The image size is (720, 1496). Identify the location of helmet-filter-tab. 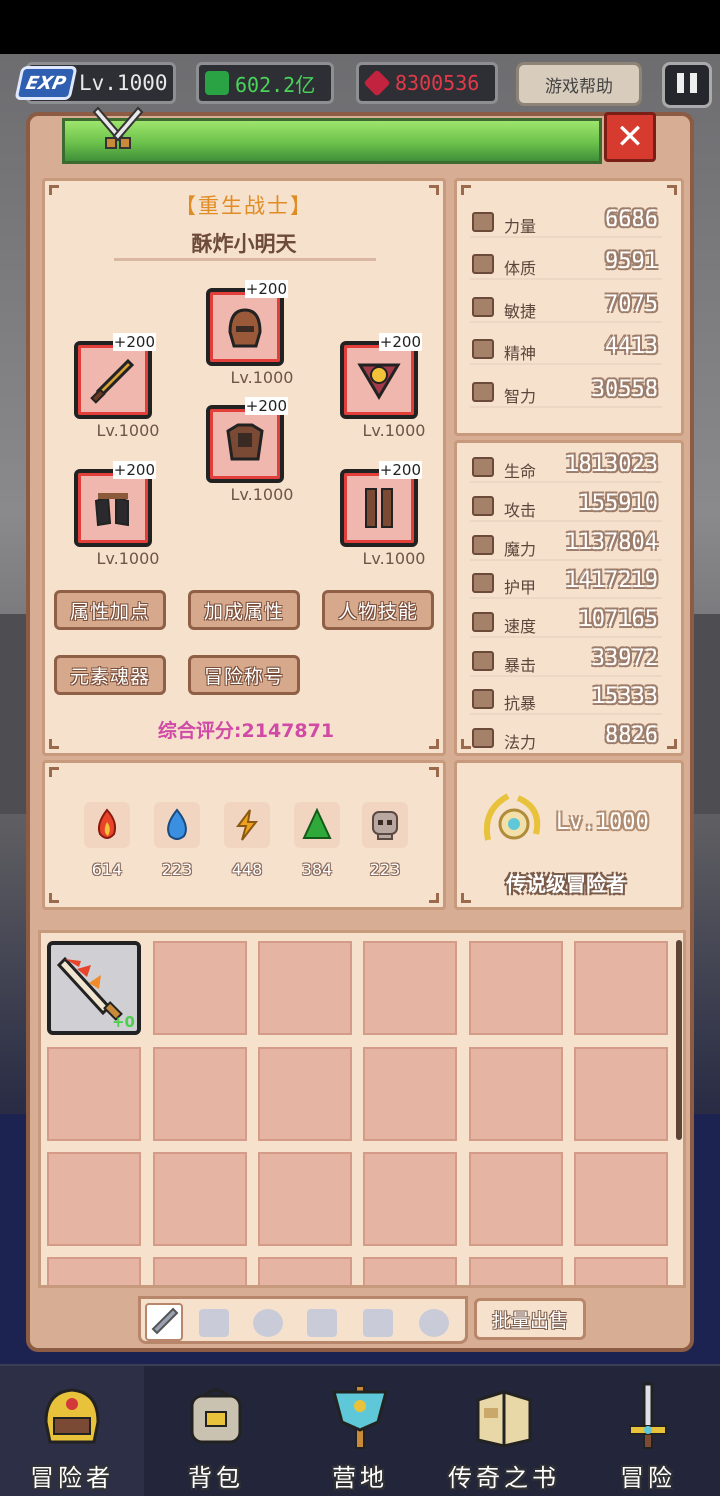
(268, 1323).